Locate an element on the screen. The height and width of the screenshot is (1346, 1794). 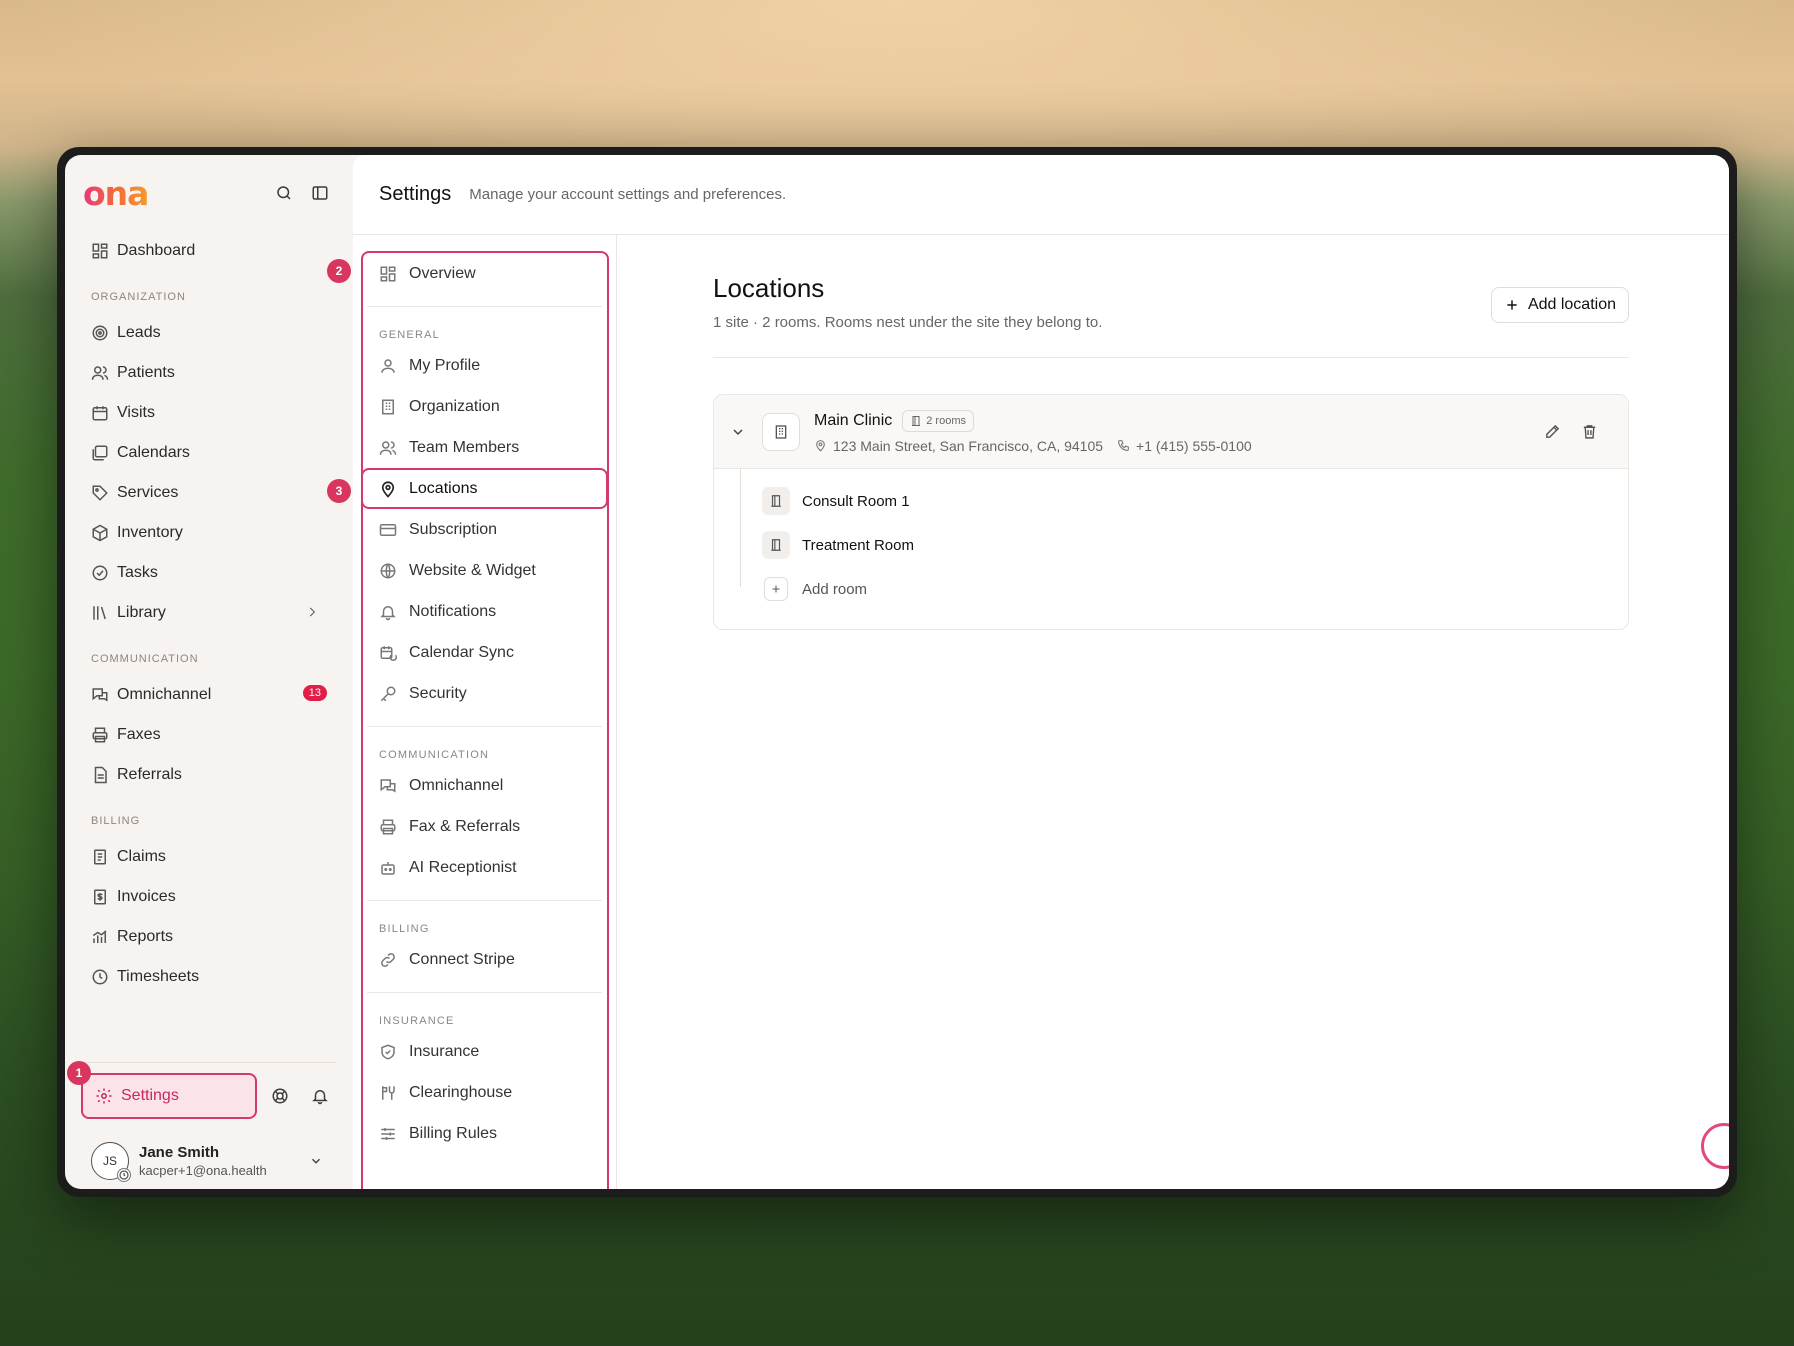
status-clock-icon is located at coordinates (124, 1175).